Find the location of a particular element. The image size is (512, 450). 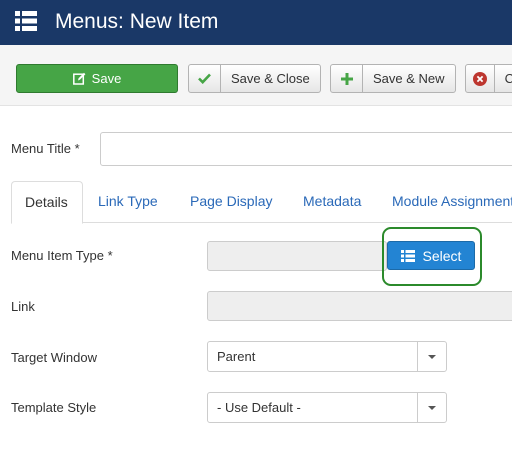

save-close-button: Save & Close is located at coordinates (254, 78).